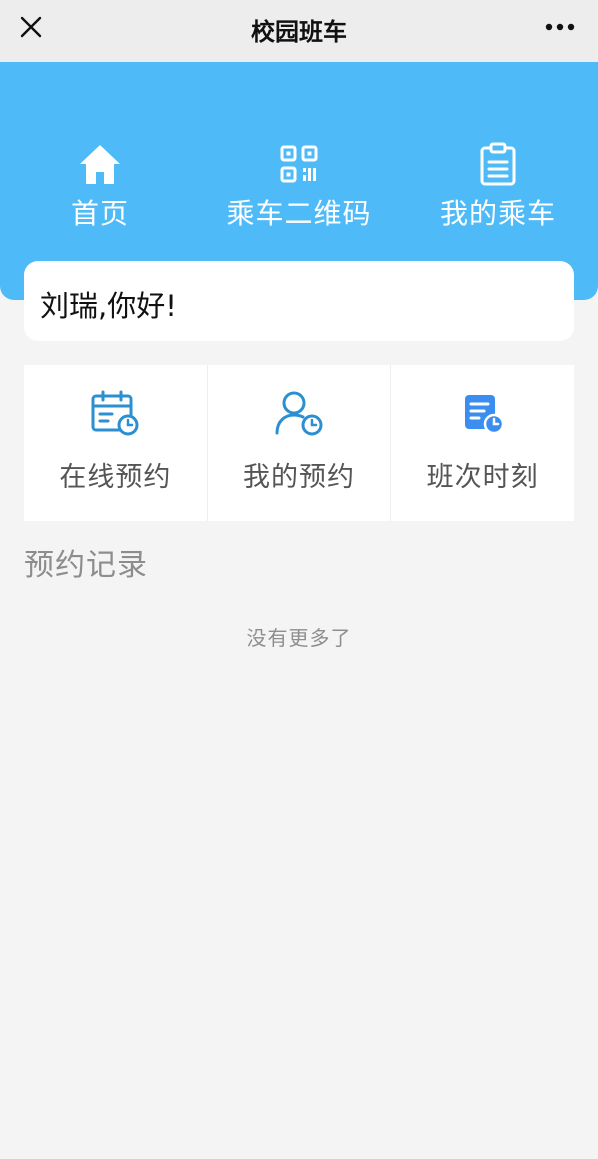 Image resolution: width=598 pixels, height=1159 pixels. I want to click on qr-code-icon, so click(299, 164).